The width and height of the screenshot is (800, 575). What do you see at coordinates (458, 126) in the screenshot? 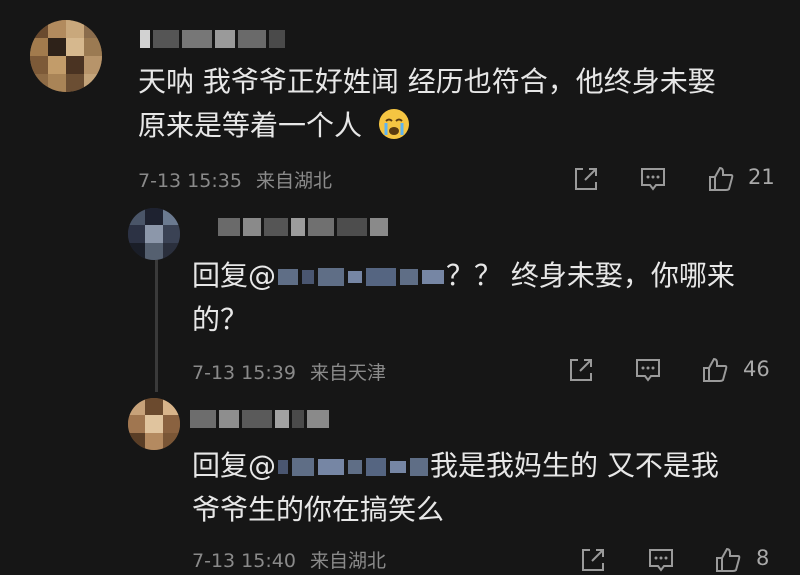
I see `comment-text-line: 原来是等着一个人` at bounding box center [458, 126].